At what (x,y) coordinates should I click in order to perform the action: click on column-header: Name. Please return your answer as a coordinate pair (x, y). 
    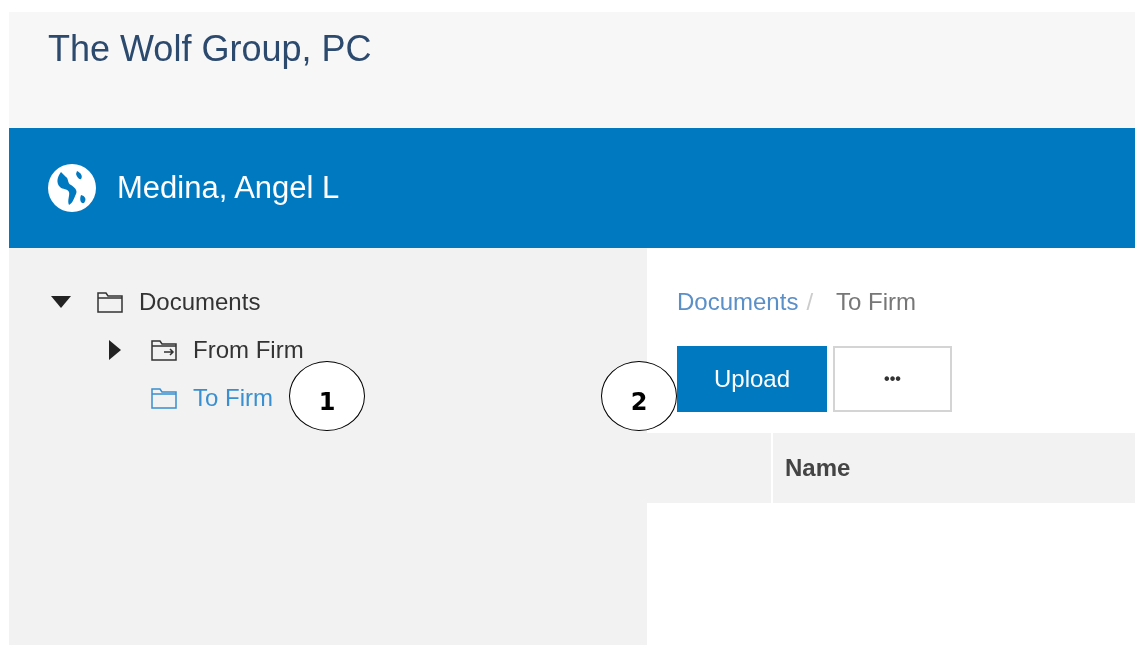
    Looking at the image, I should click on (812, 468).